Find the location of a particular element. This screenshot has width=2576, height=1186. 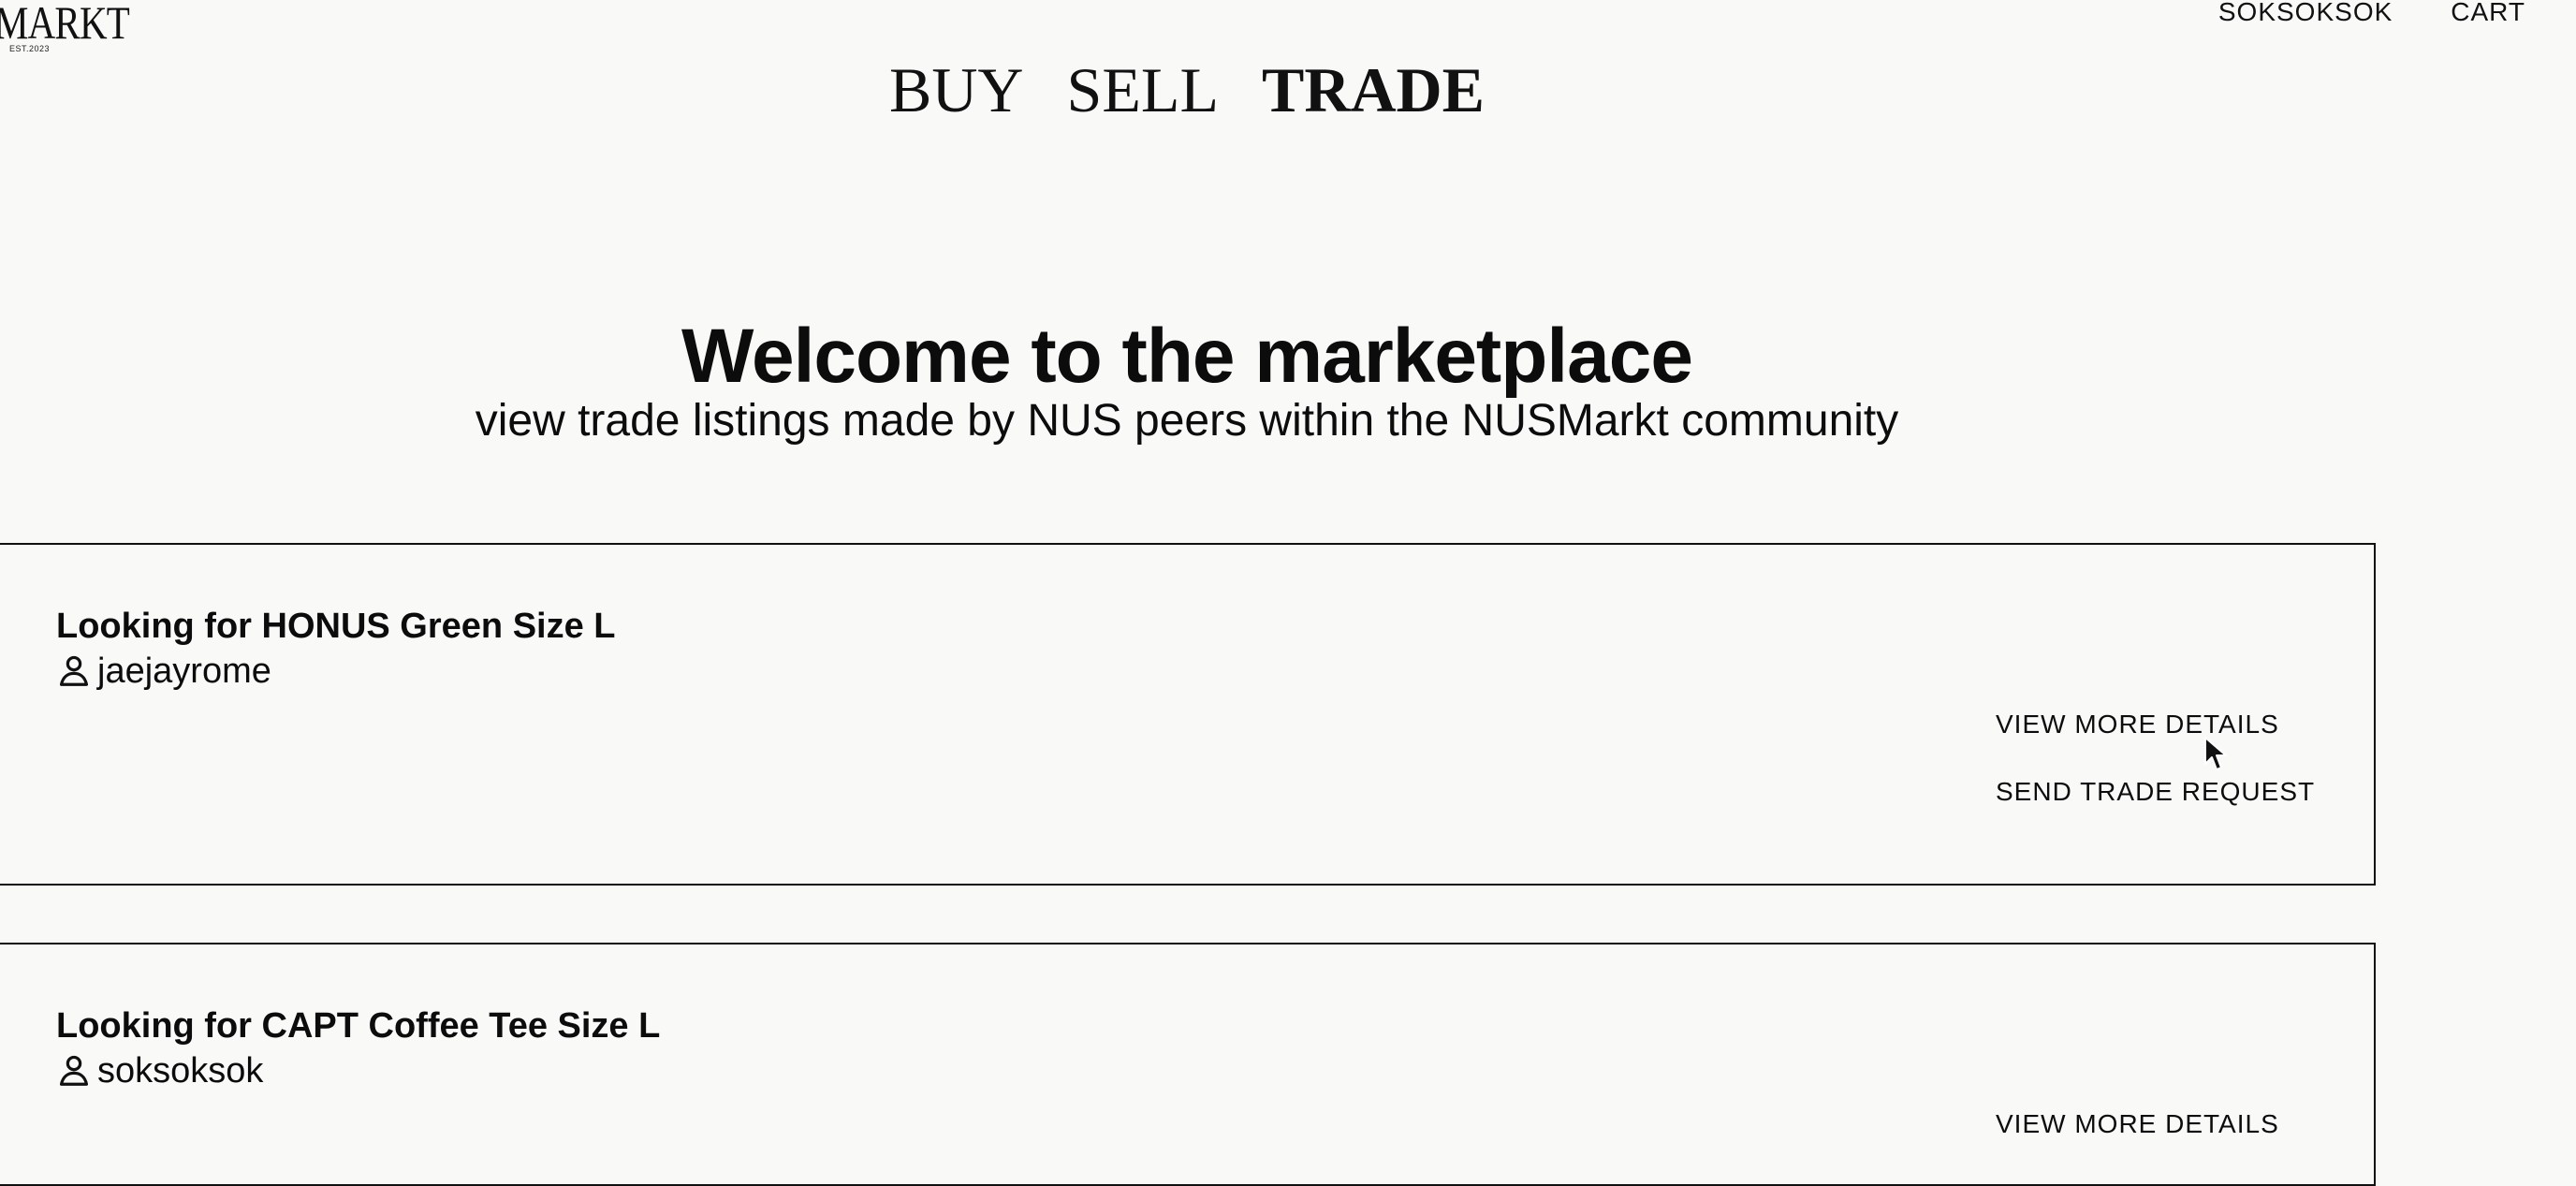

marketplace-mode-tabs: BUY SELL TRADE is located at coordinates (1187, 89).